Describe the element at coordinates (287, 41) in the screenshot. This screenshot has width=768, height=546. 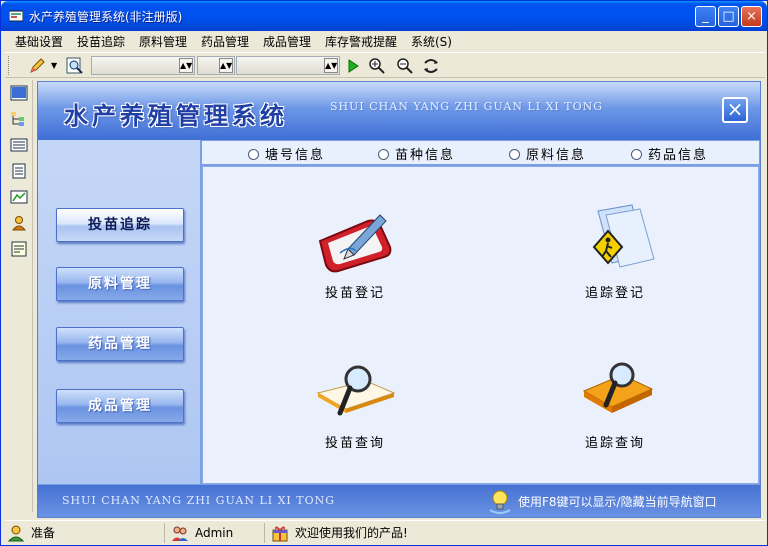
I see `menu-product-management: 成品管理` at that location.